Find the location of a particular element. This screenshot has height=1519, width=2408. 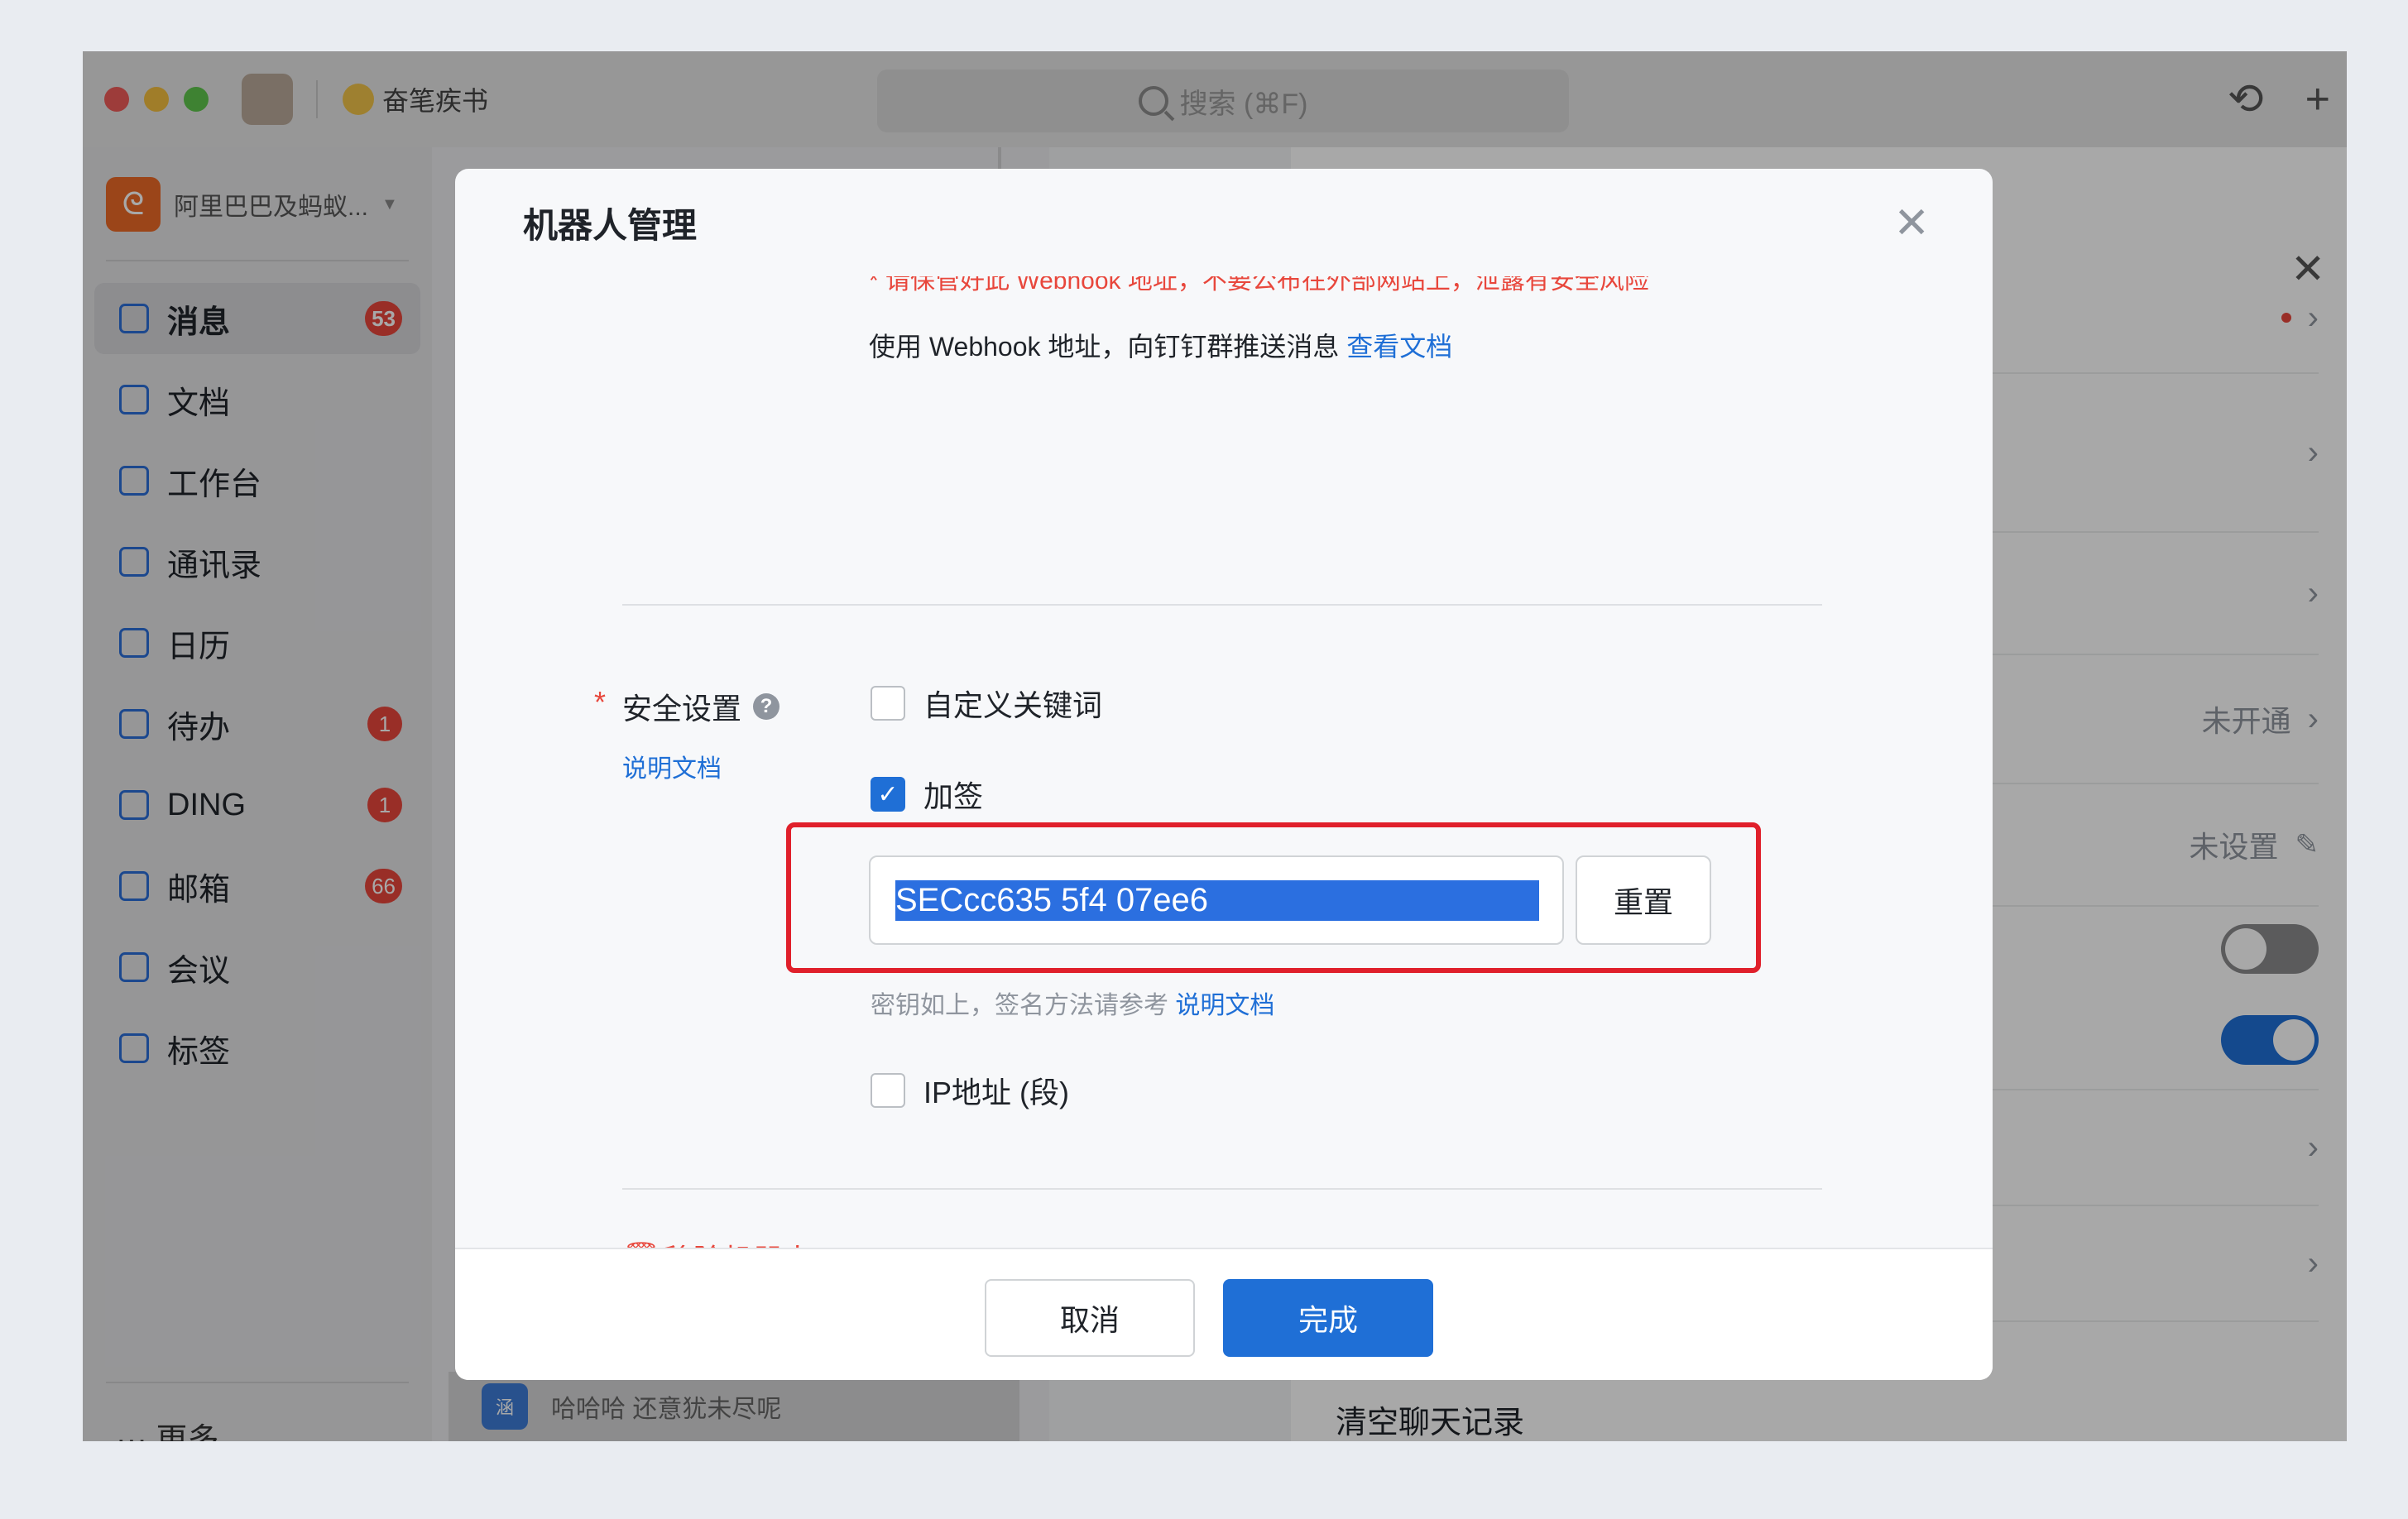

dialog-title: 机器人管理 is located at coordinates (610, 225).